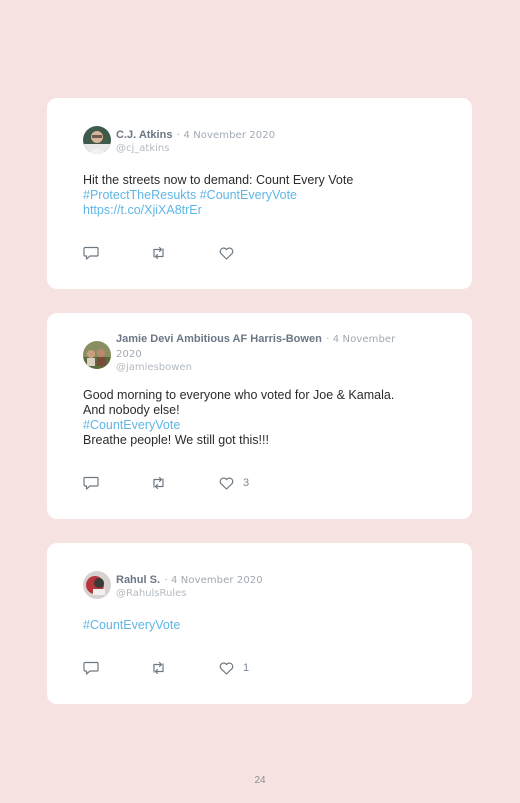  Describe the element at coordinates (269, 593) in the screenshot. I see `author-handle: @RahulsRules` at that location.